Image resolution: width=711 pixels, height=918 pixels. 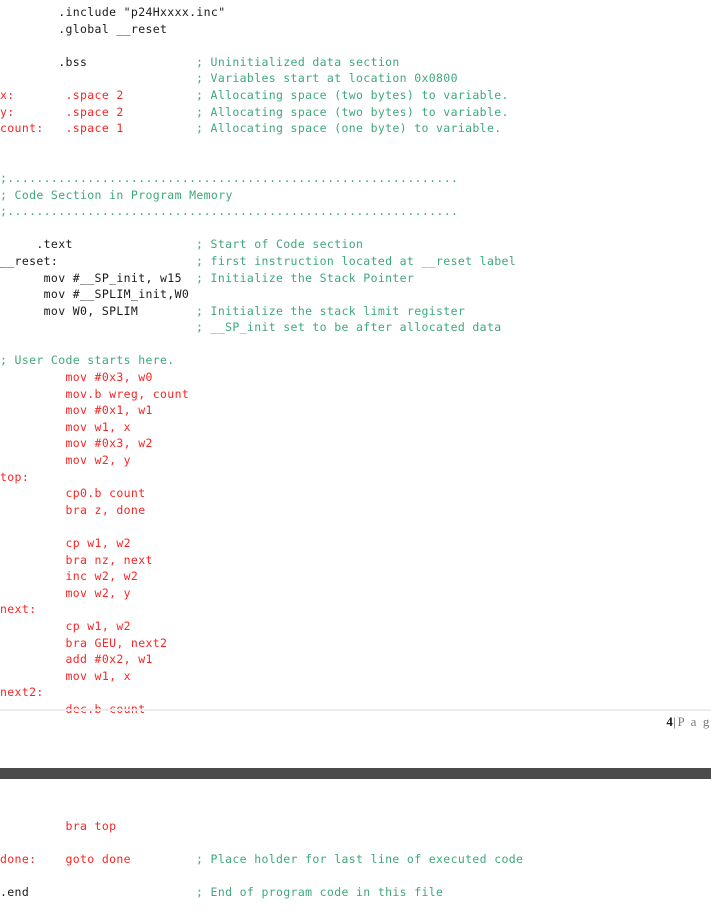 I want to click on code-text: bra z, done, so click(x=73, y=509).